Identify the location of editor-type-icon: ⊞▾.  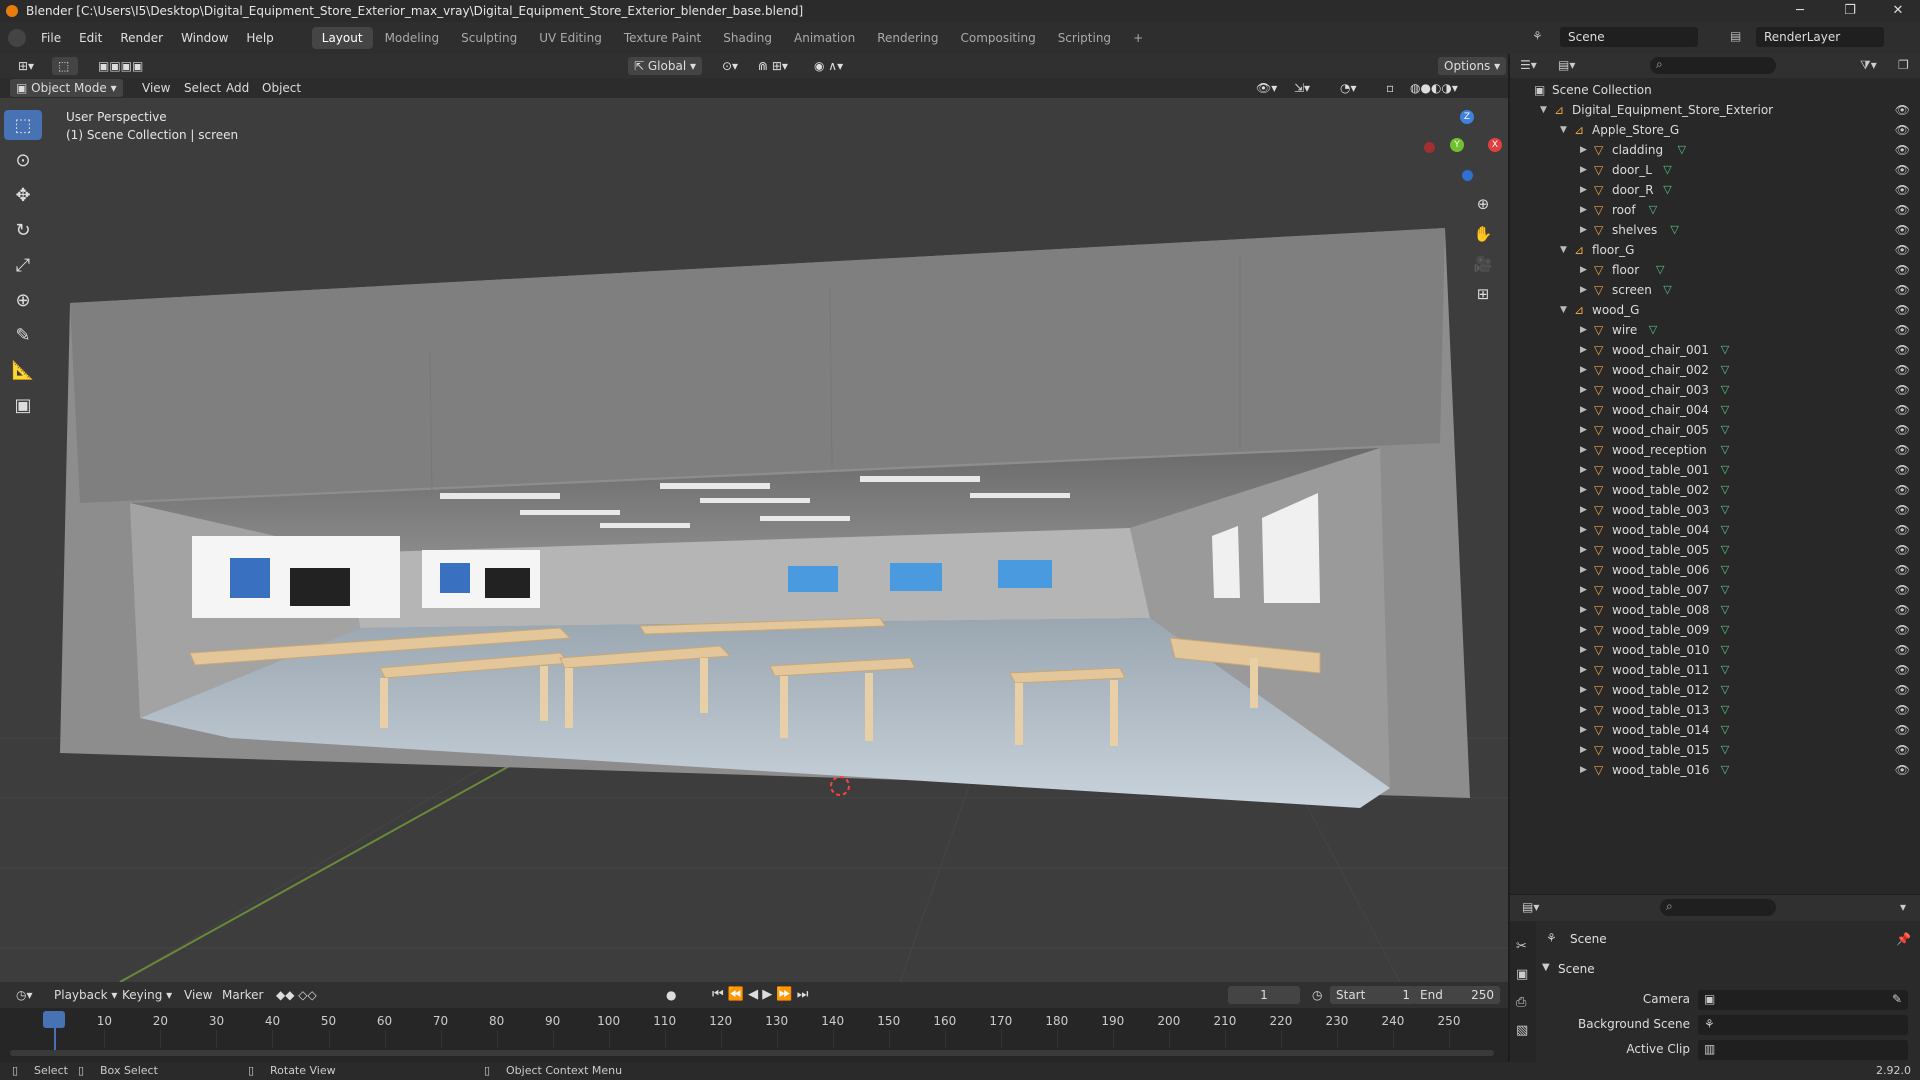
(26, 66).